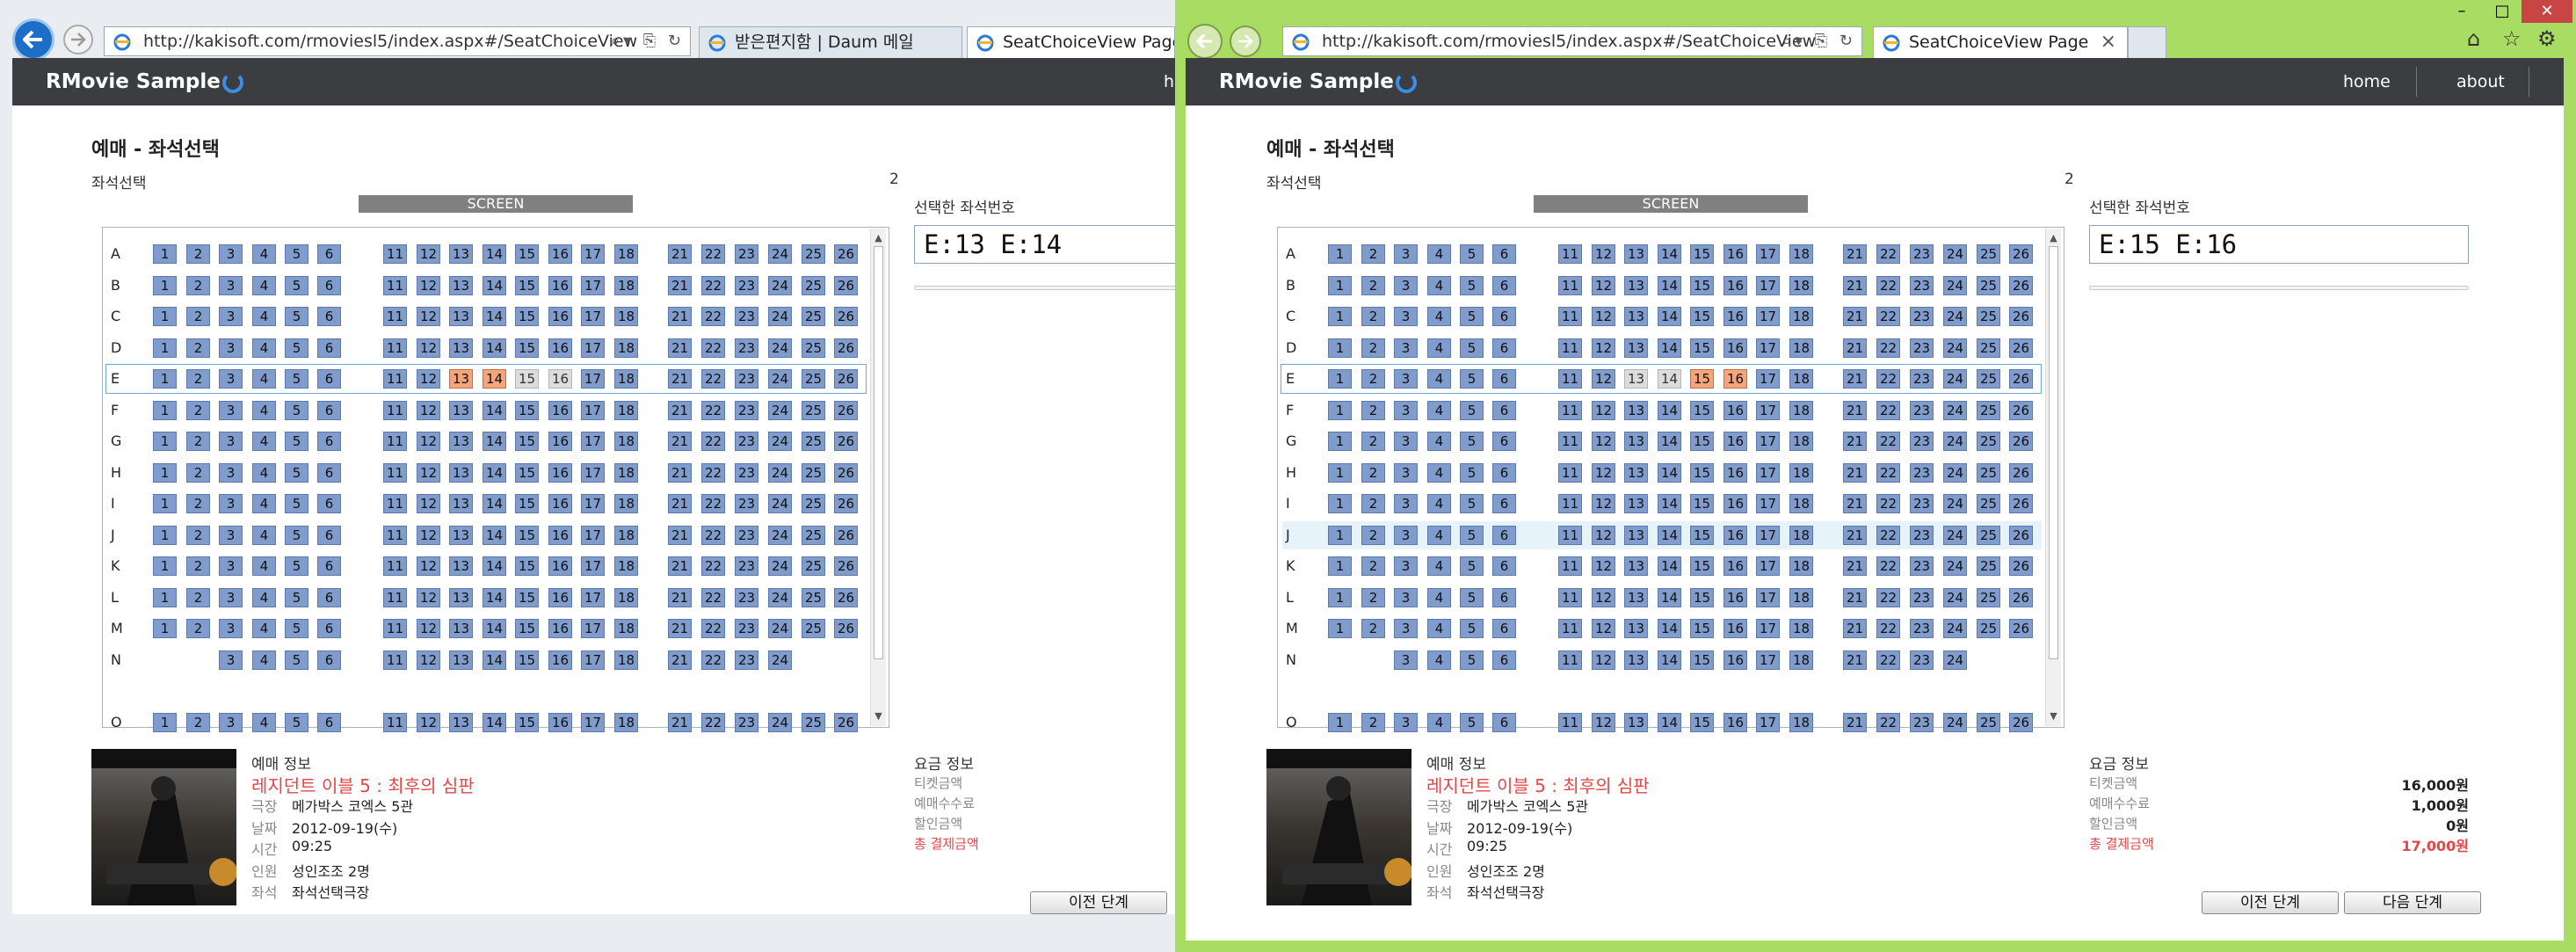 This screenshot has height=952, width=2576. Describe the element at coordinates (1044, 245) in the screenshot. I see `selected-seats-field: E:13 E:14` at that location.